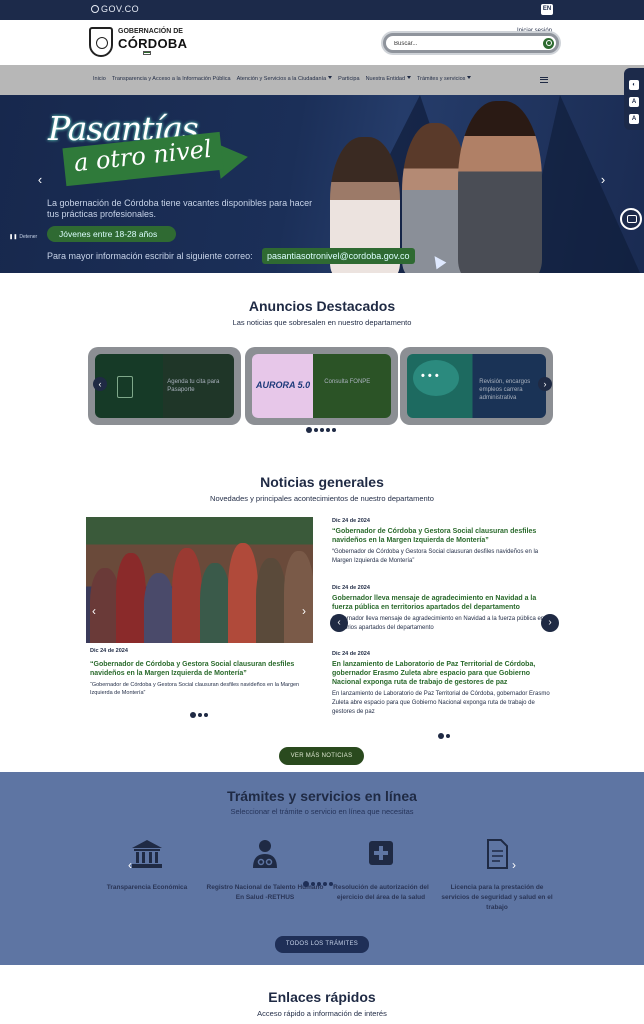  What do you see at coordinates (101, 42) in the screenshot?
I see `coat-of-arms-logo` at bounding box center [101, 42].